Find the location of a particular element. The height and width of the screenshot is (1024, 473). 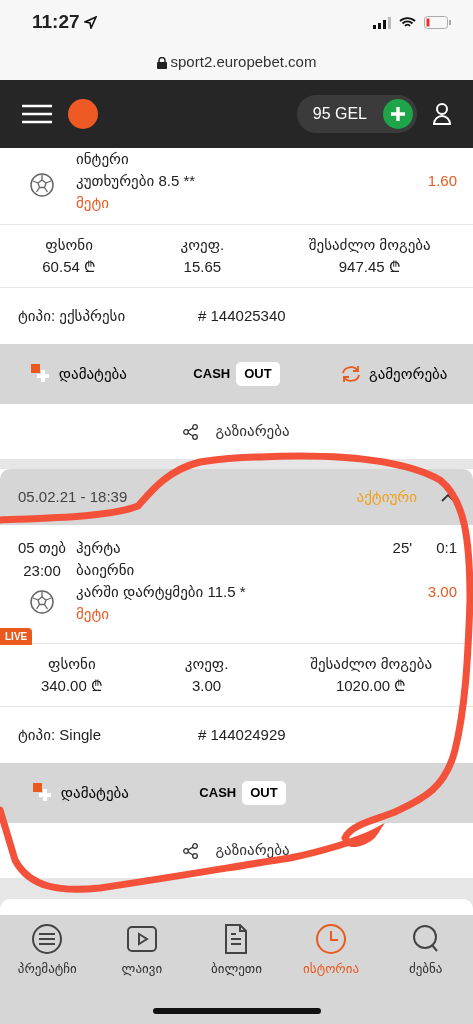

tab-item: პრემატჩი is located at coordinates (47, 947).